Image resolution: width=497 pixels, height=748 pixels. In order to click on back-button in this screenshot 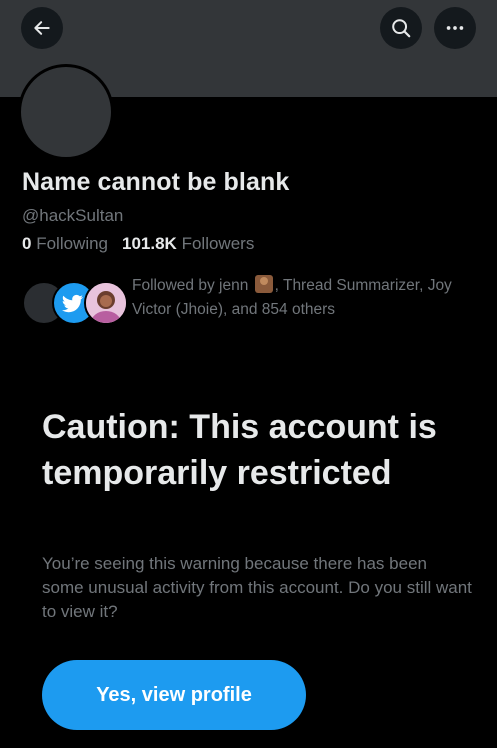, I will do `click(42, 28)`.